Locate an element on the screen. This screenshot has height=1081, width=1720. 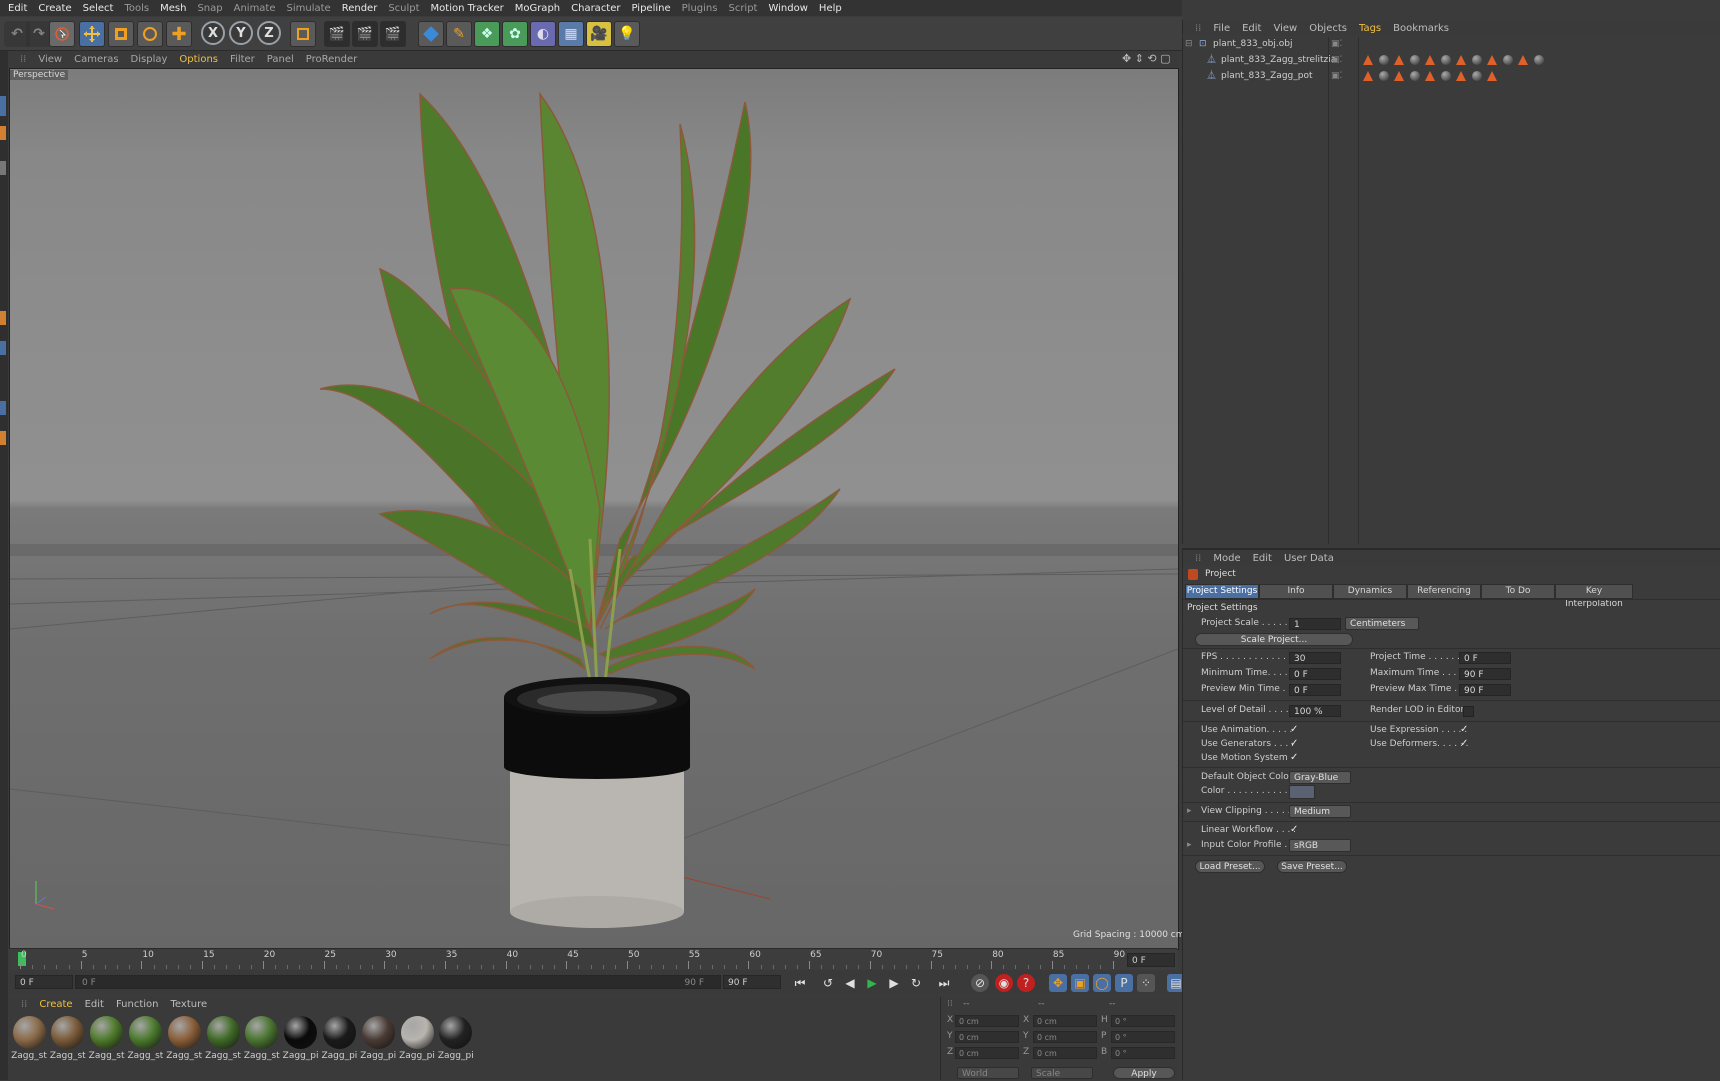
end-frame-field: 90 F is located at coordinates (752, 982).